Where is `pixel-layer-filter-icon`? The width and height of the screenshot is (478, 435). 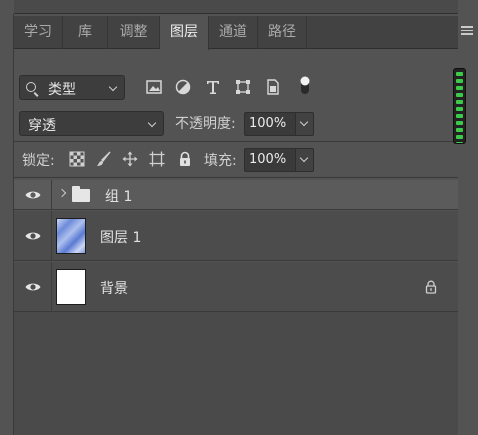 pixel-layer-filter-icon is located at coordinates (154, 87).